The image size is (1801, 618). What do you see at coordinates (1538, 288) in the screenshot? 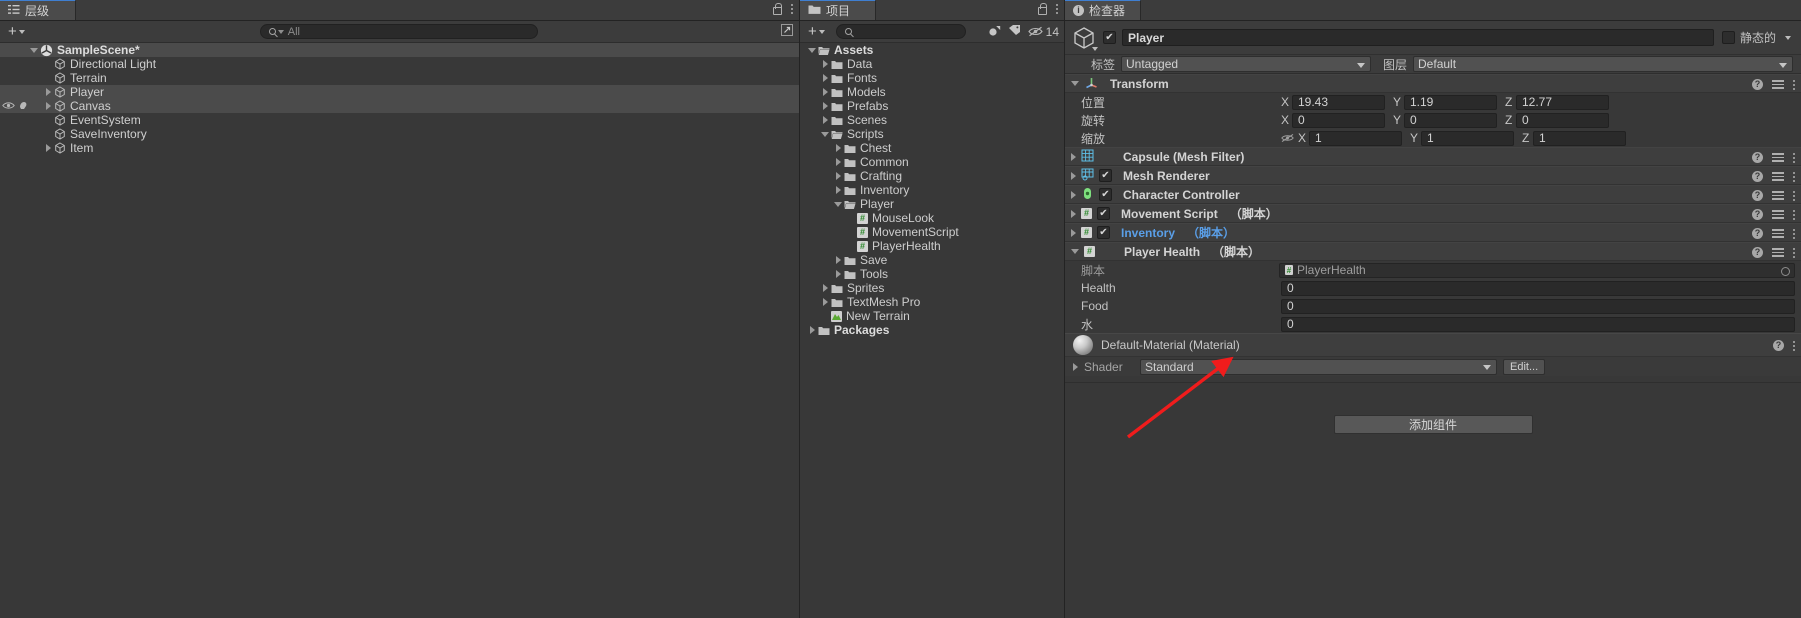
I see `field-input-Health: 0` at bounding box center [1538, 288].